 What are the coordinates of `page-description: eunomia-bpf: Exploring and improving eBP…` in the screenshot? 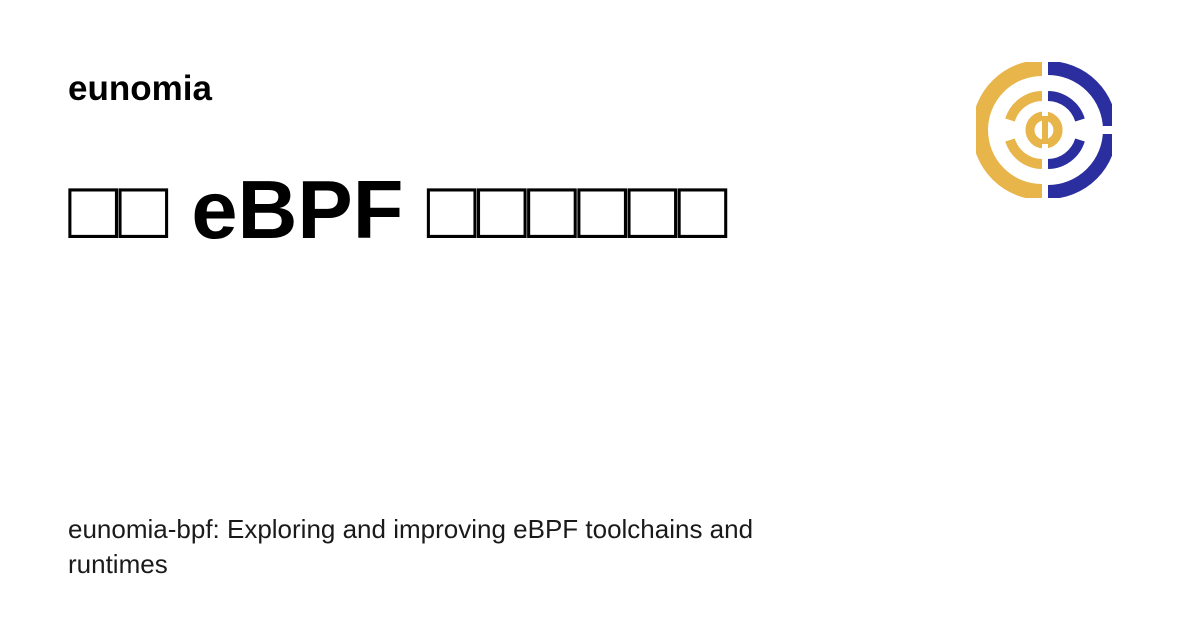 It's located at (411, 546).